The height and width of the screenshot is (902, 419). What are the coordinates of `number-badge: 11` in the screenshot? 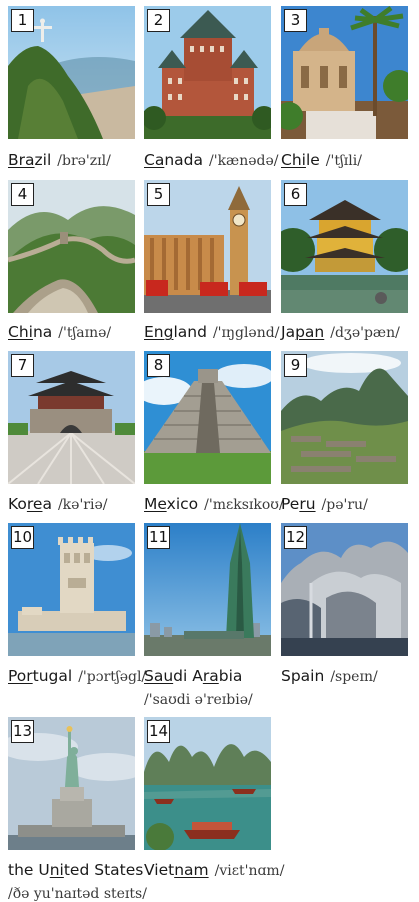 It's located at (158, 537).